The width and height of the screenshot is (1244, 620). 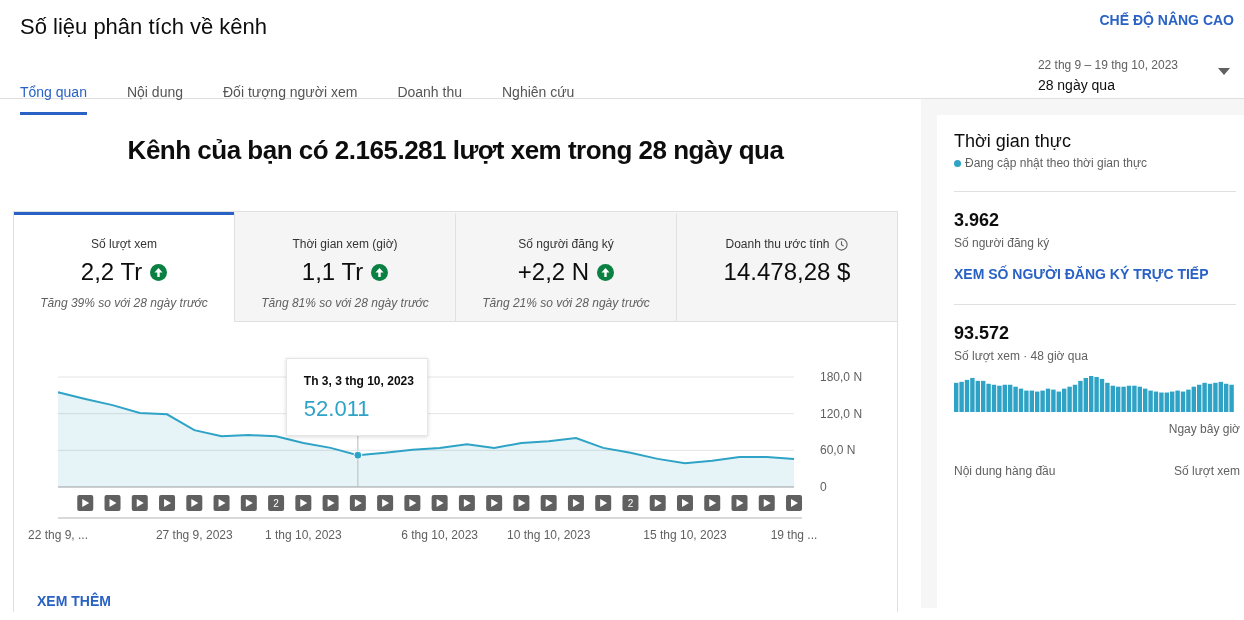 I want to click on metric-change: Tăng 39% so với 28 ngày trước, so click(x=124, y=303).